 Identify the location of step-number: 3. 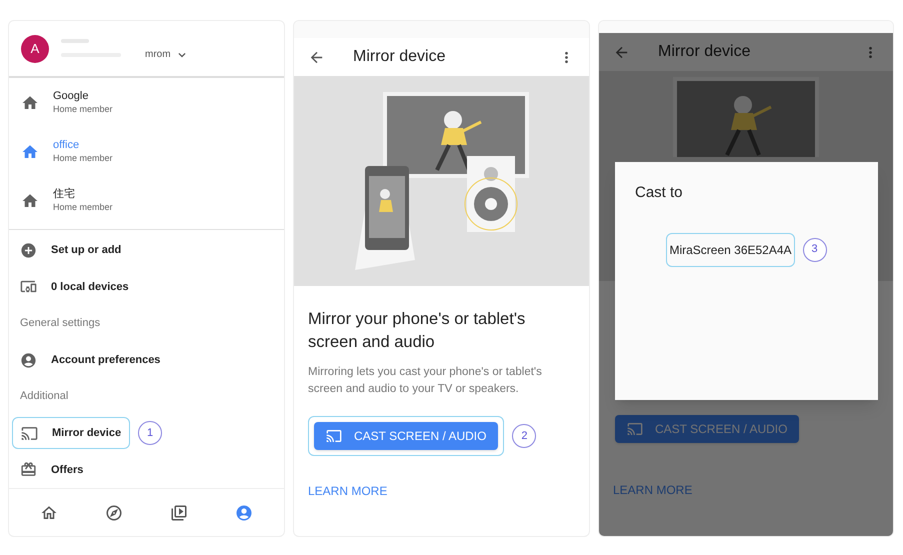
(814, 250).